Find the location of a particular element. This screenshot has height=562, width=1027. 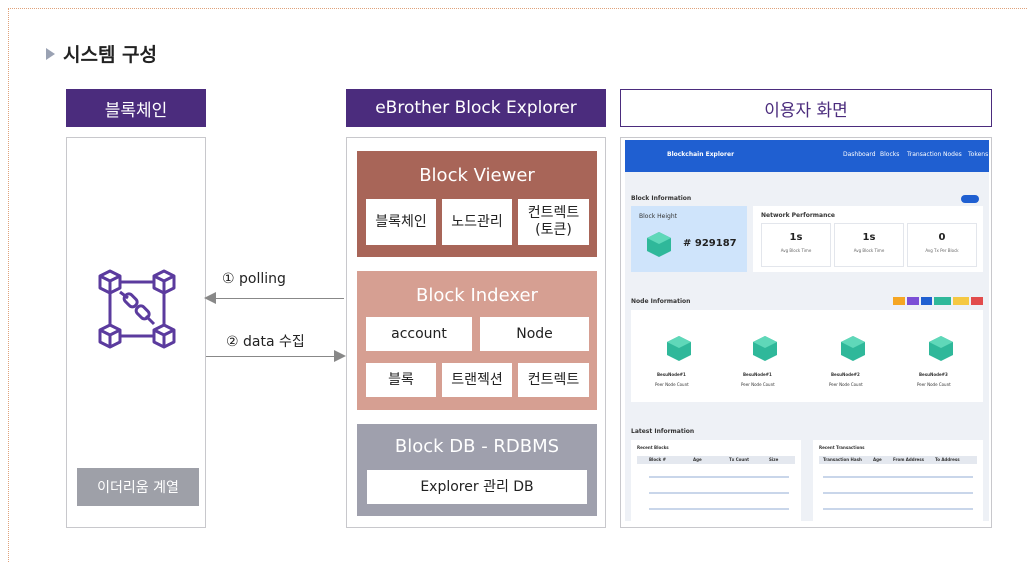

mock-node-4-sub: Peer Node Count is located at coordinates (934, 384).